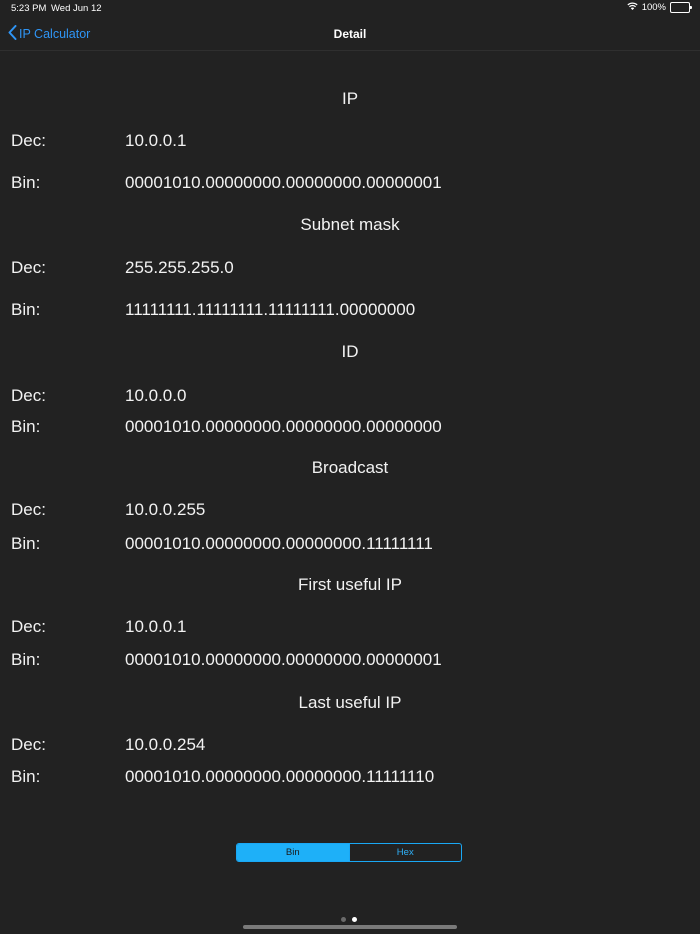 Image resolution: width=700 pixels, height=934 pixels. I want to click on ip-dec-value: 10.0.0.1, so click(156, 140).